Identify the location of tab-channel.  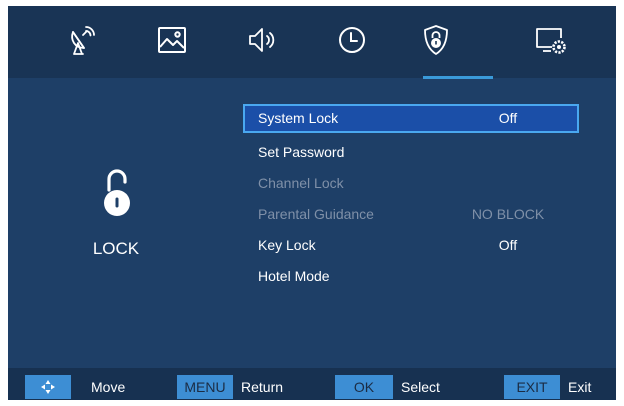
(82, 40).